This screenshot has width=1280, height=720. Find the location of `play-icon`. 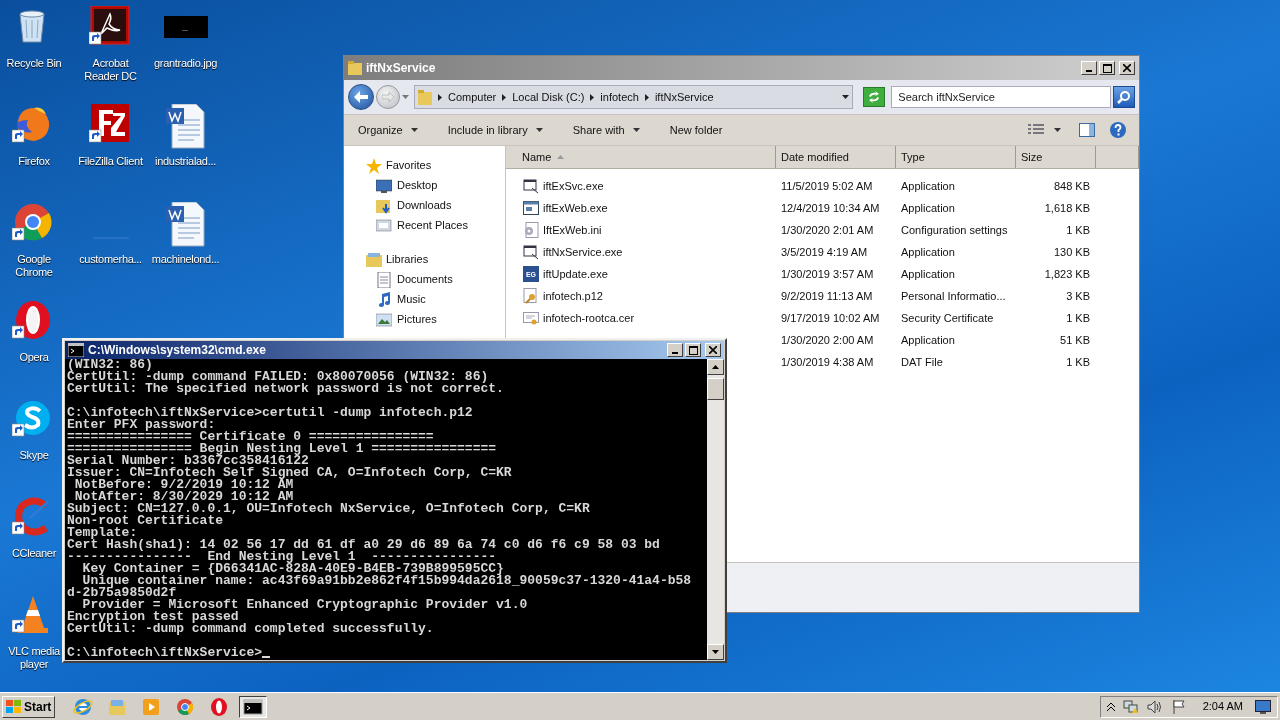

play-icon is located at coordinates (151, 706).